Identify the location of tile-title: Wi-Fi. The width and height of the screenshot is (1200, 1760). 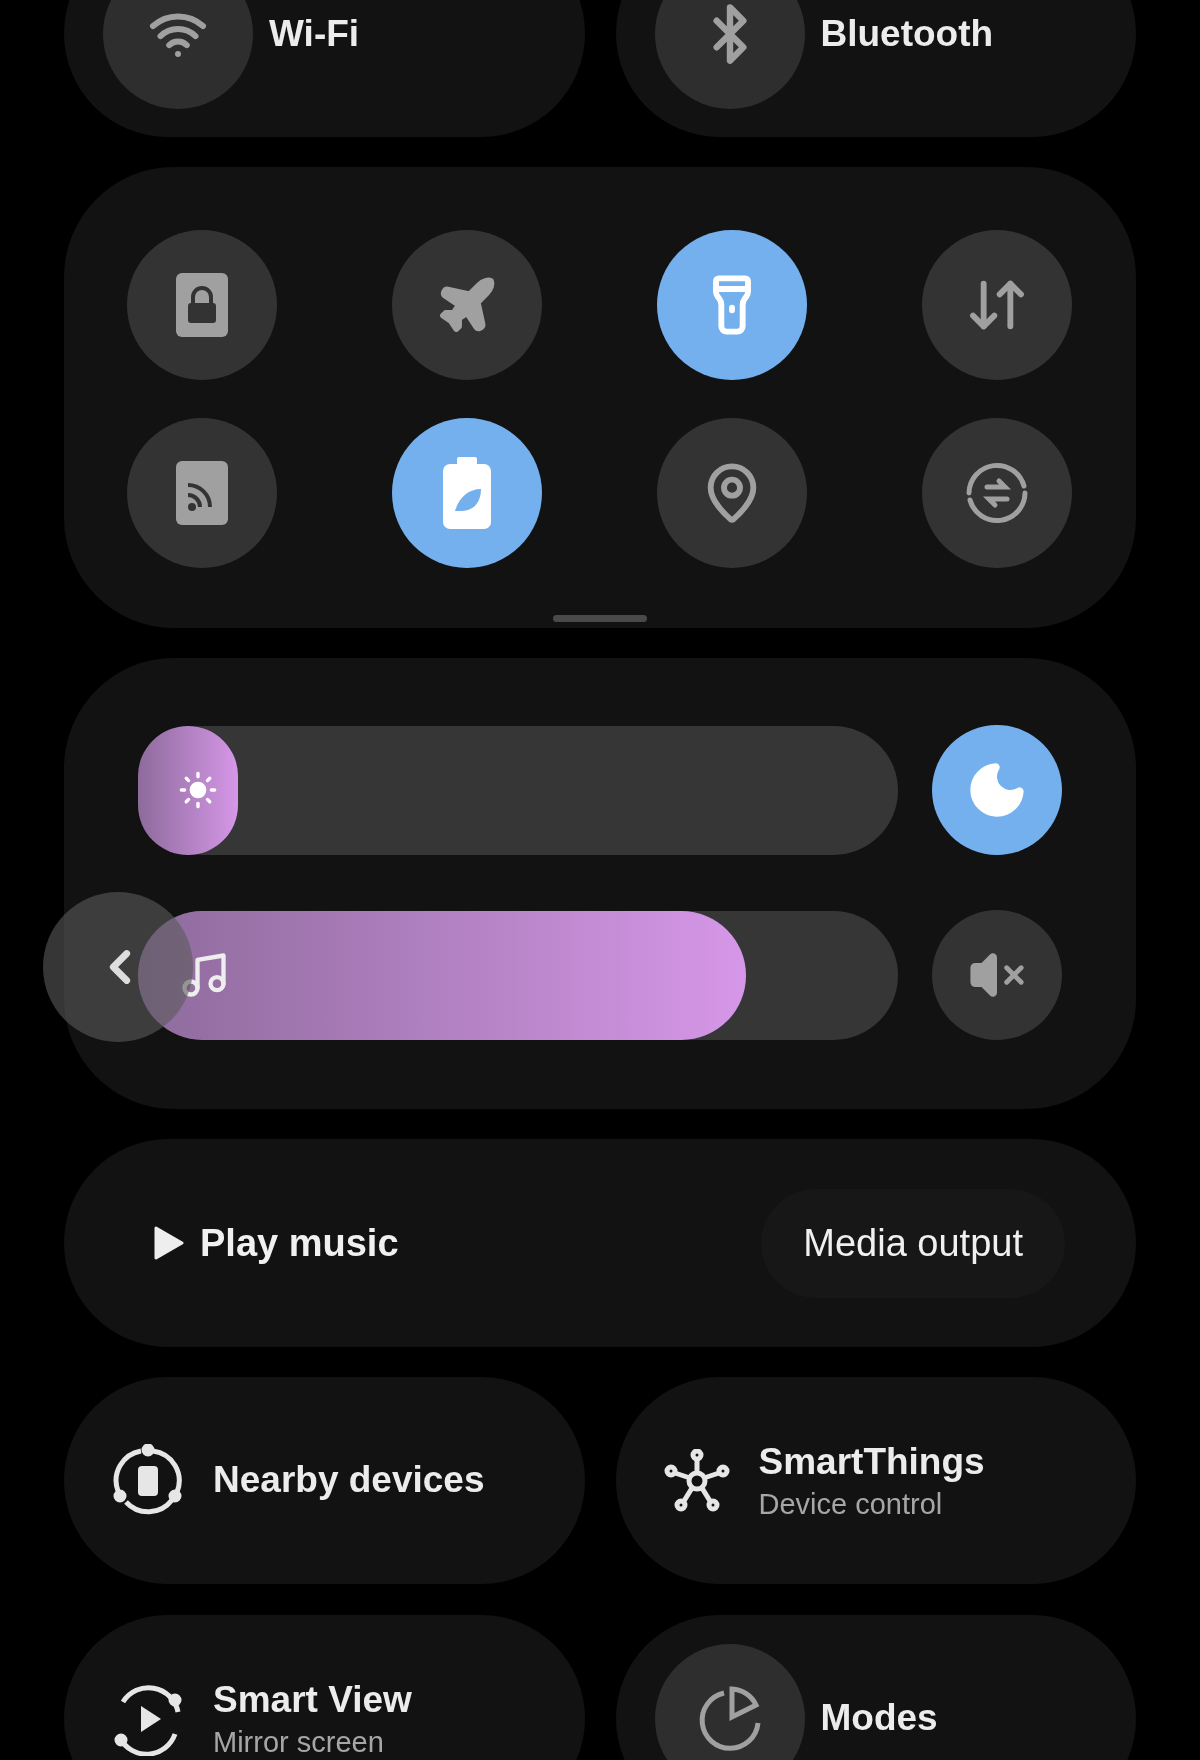
(314, 33).